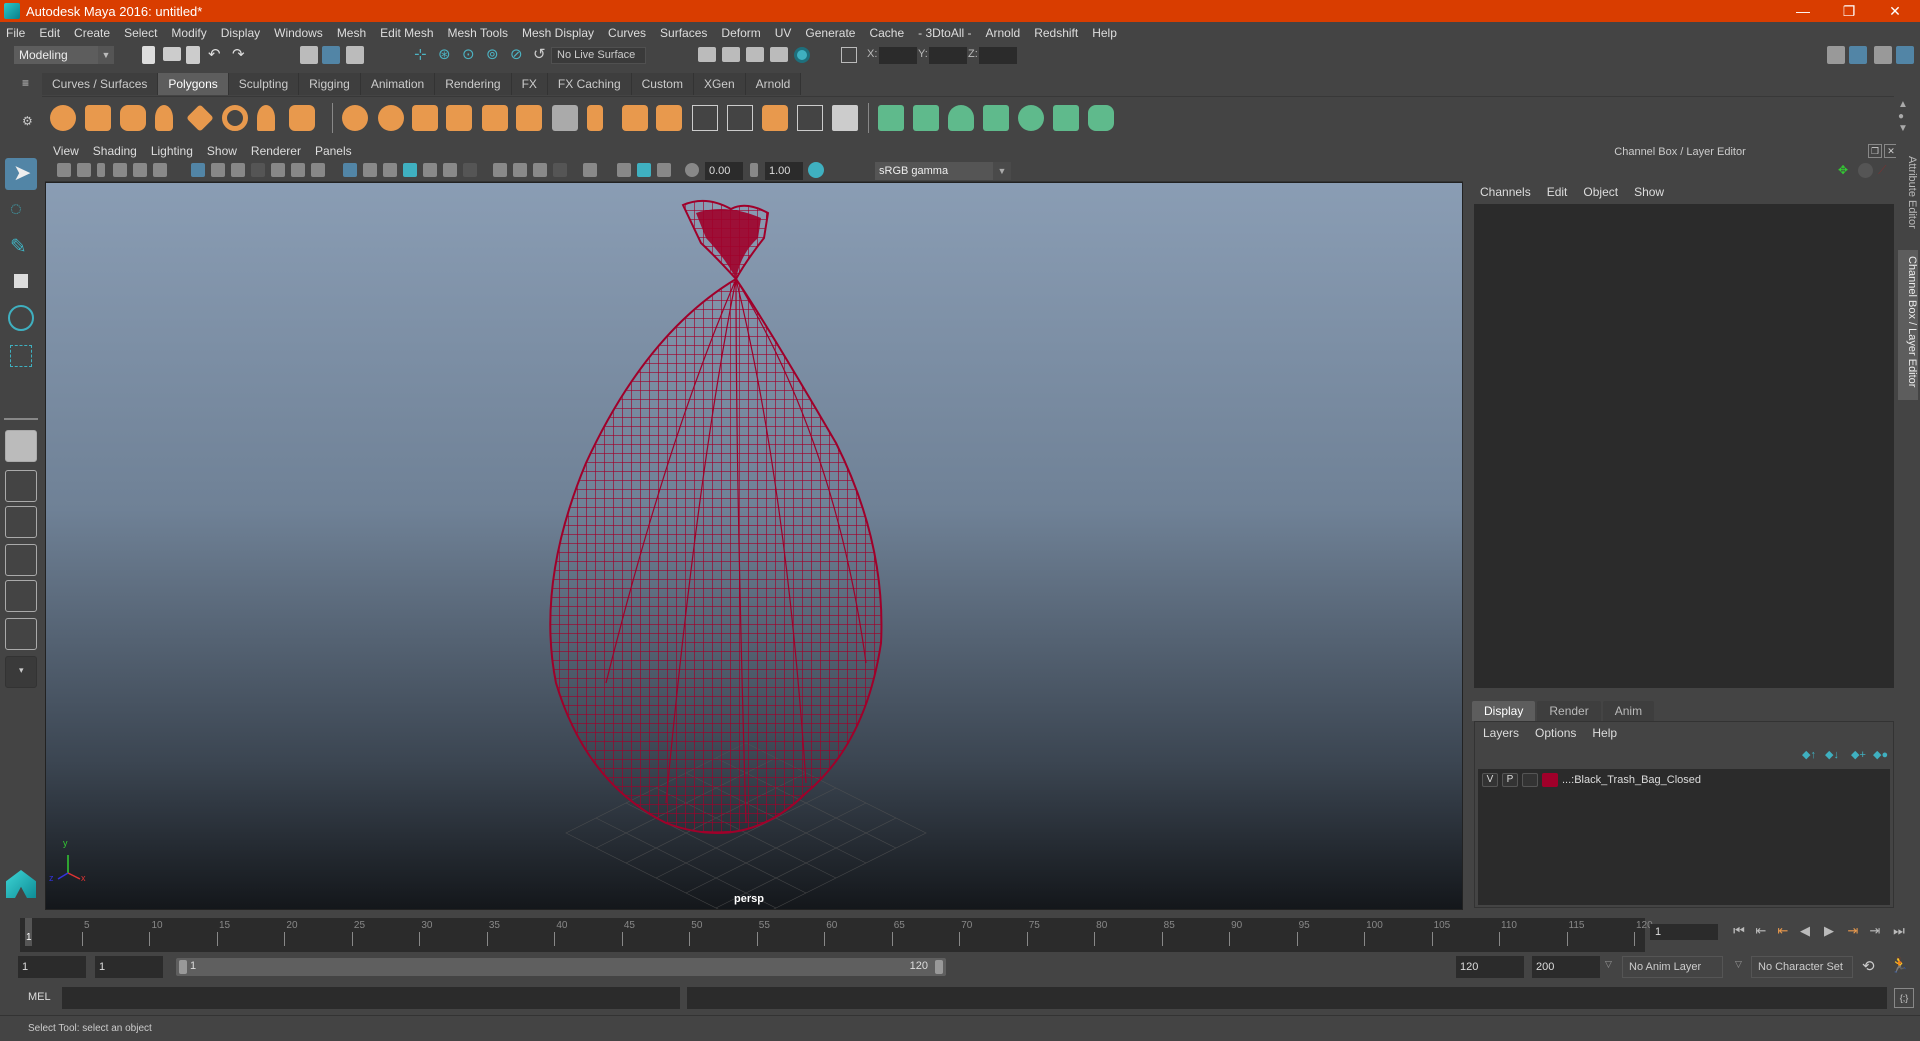 The height and width of the screenshot is (1041, 1920). Describe the element at coordinates (92, 33) in the screenshot. I see `menu-create: Create` at that location.